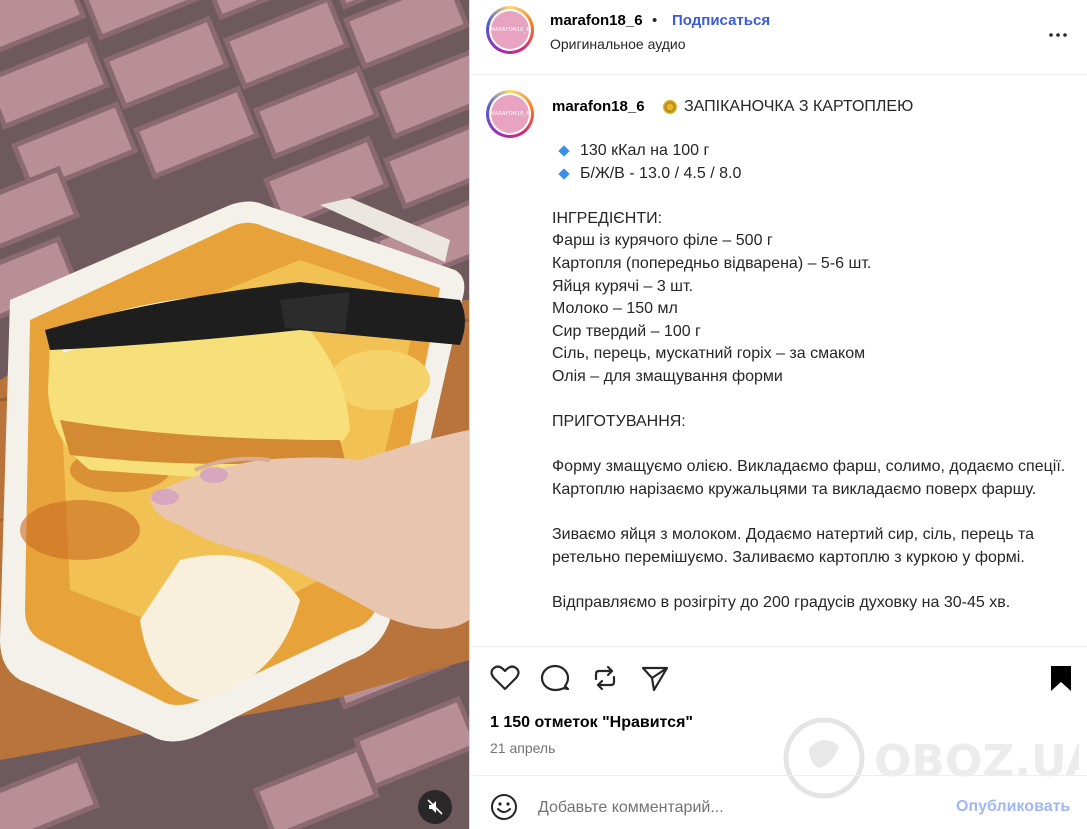  What do you see at coordinates (505, 678) in the screenshot?
I see `heart-icon` at bounding box center [505, 678].